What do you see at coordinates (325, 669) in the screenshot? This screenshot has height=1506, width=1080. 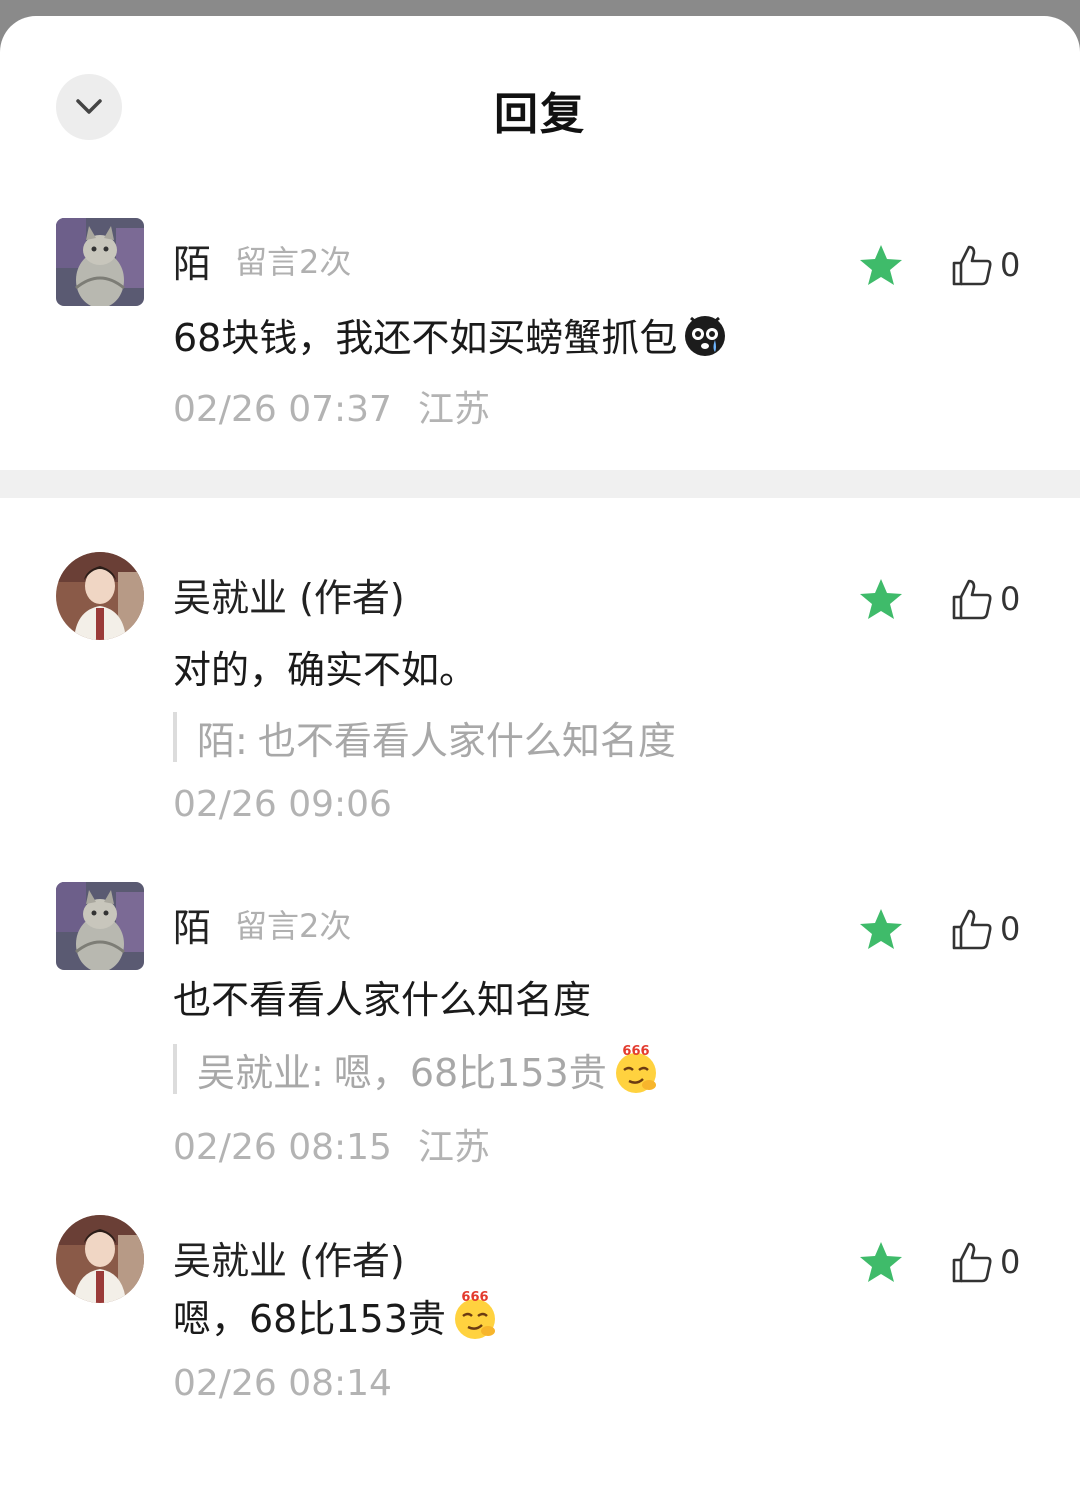 I see `comment-text: 对的，确实不如。` at bounding box center [325, 669].